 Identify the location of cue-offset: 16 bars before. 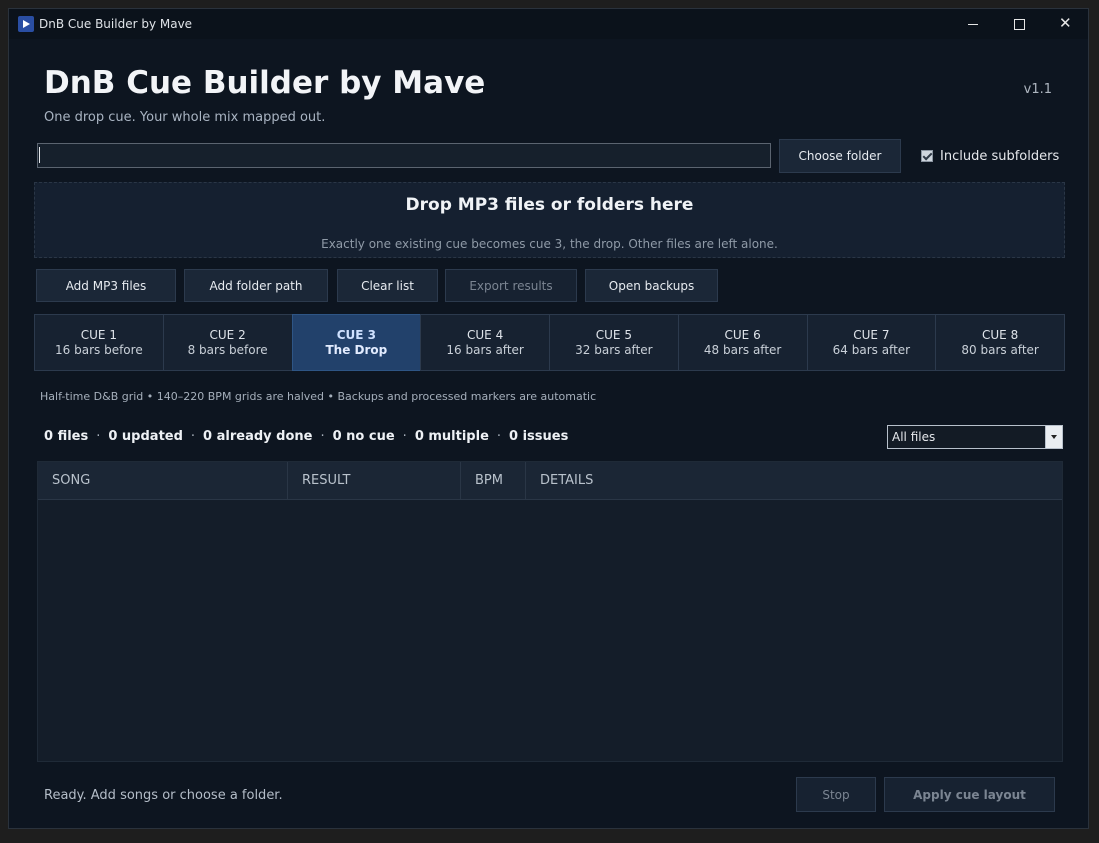
(99, 349).